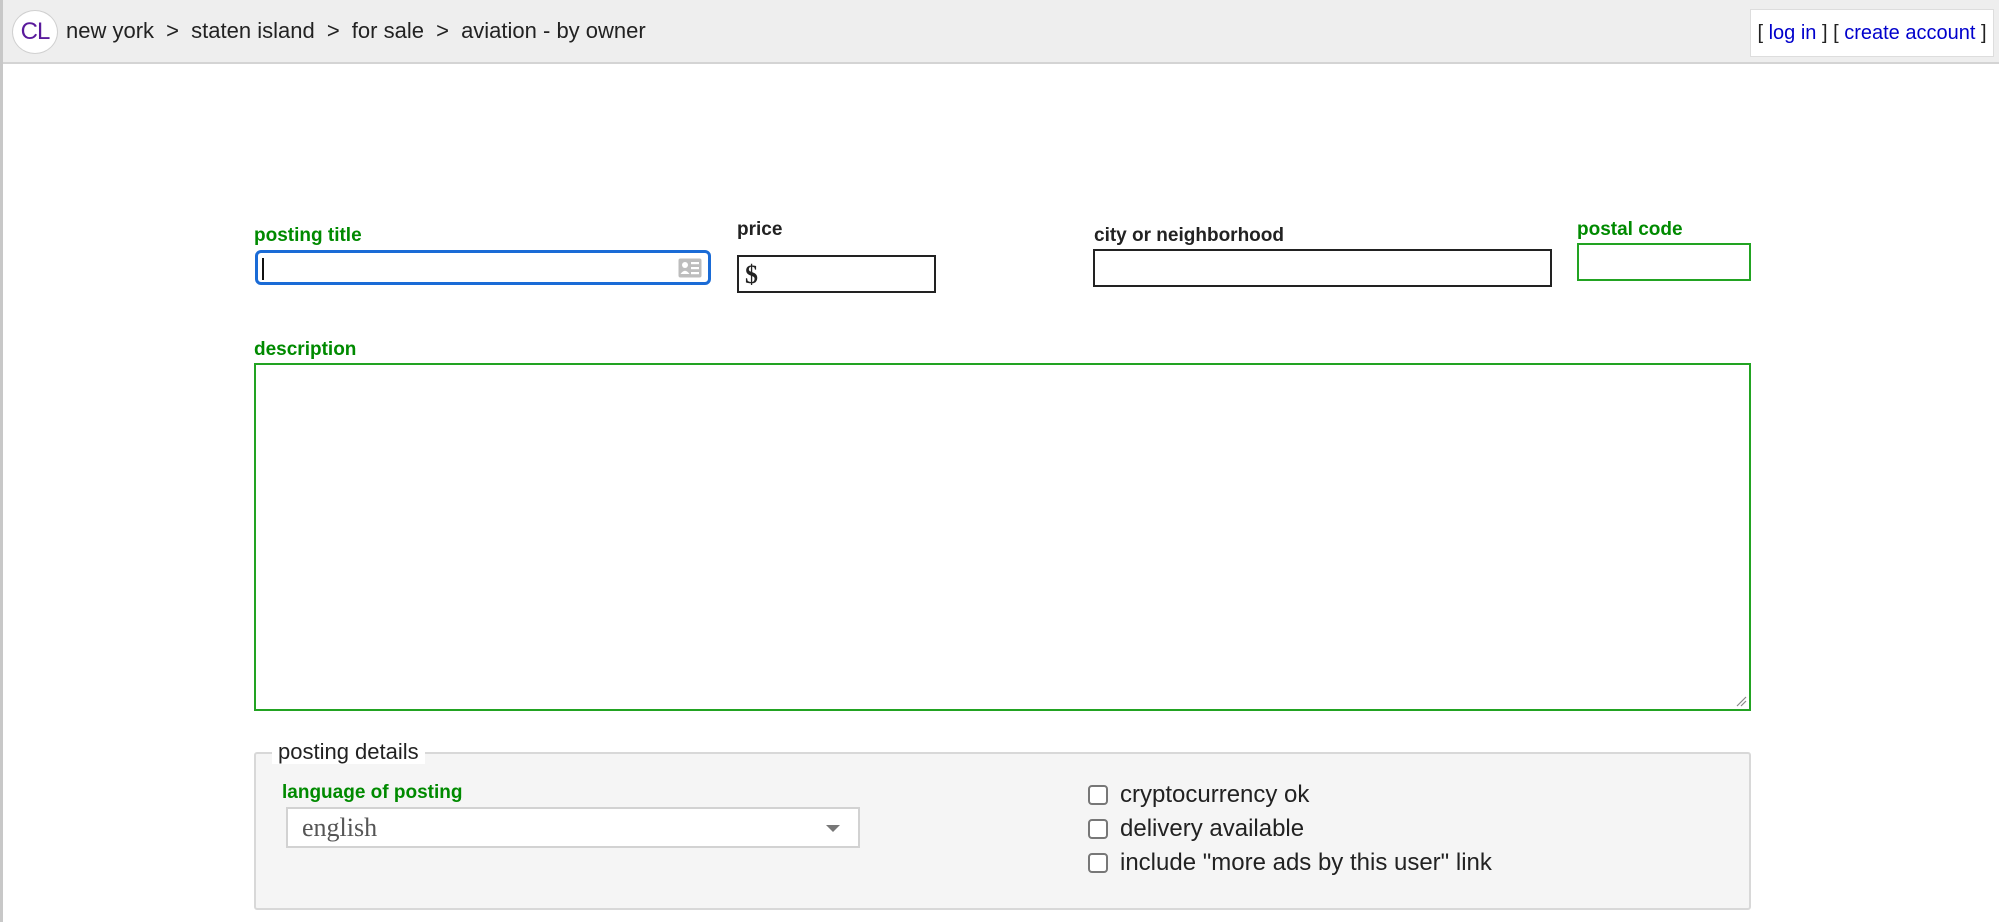 This screenshot has width=1999, height=922. I want to click on account-links: [ log in ] [ create account ], so click(1872, 33).